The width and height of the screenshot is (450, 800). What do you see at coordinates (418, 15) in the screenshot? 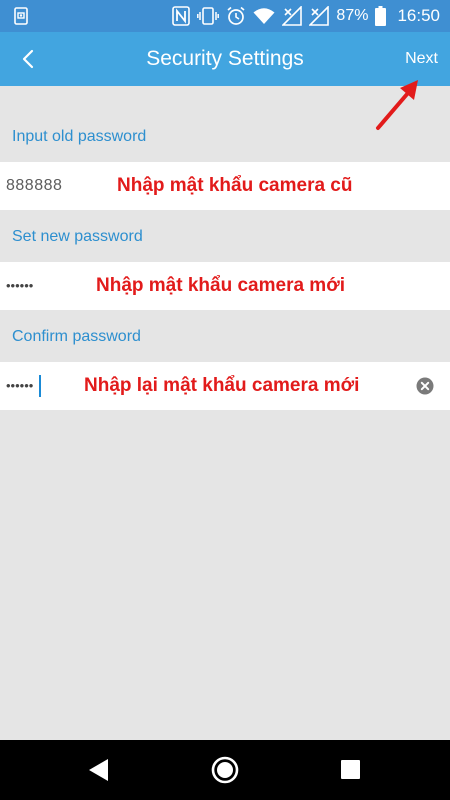
I see `clock: 16:50` at bounding box center [418, 15].